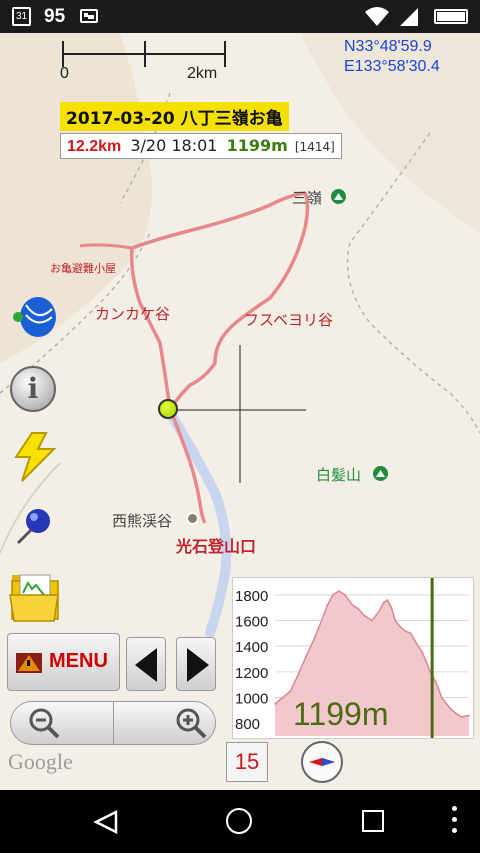 The image size is (480, 853). I want to click on scale-start-label: 0, so click(64, 73).